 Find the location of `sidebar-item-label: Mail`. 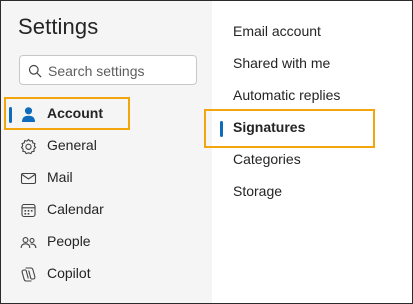

sidebar-item-label: Mail is located at coordinates (60, 177).